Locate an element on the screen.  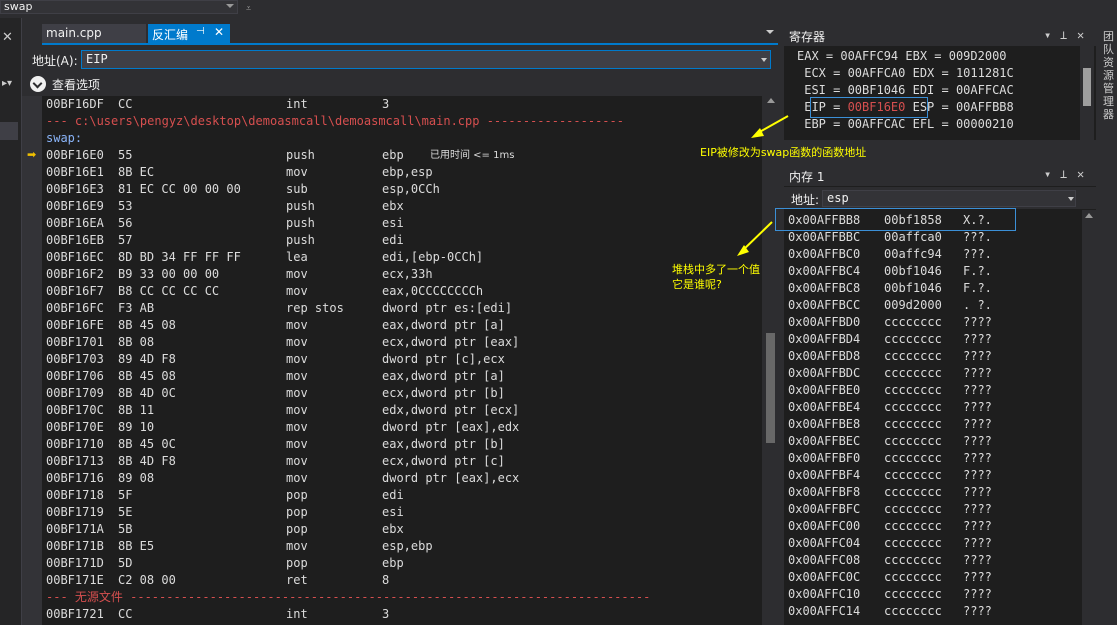
memory-row: 0x00AFFBE0 cccccccc???? is located at coordinates (933, 390).